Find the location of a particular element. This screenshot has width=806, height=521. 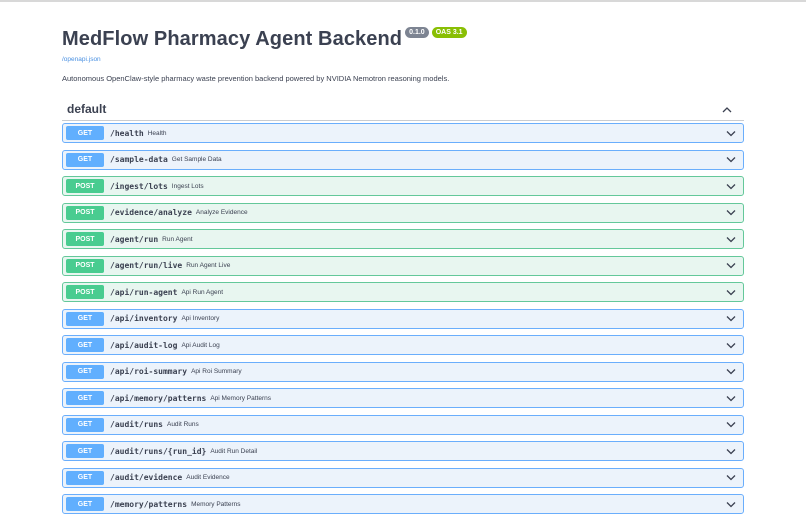

operation-summary: Memory Patterns is located at coordinates (216, 504).